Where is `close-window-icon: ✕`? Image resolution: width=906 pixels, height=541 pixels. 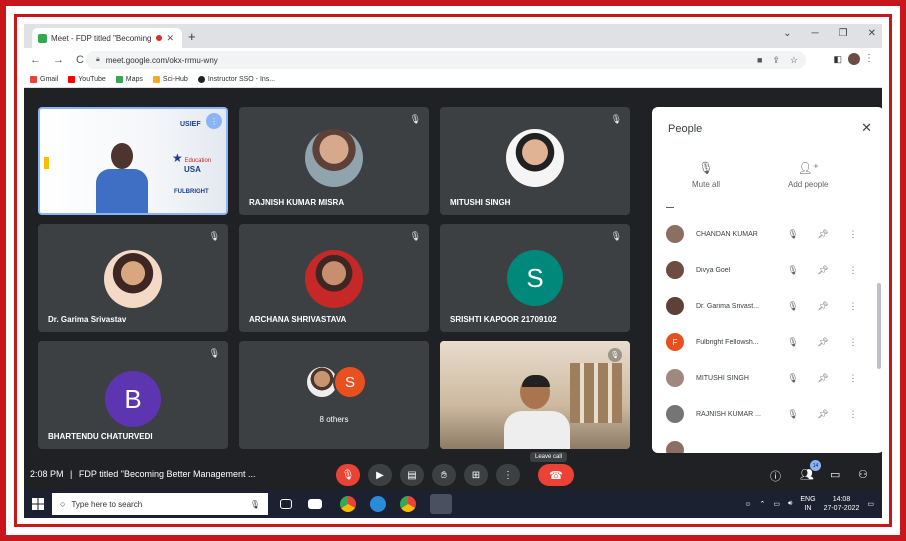 close-window-icon: ✕ is located at coordinates (872, 33).